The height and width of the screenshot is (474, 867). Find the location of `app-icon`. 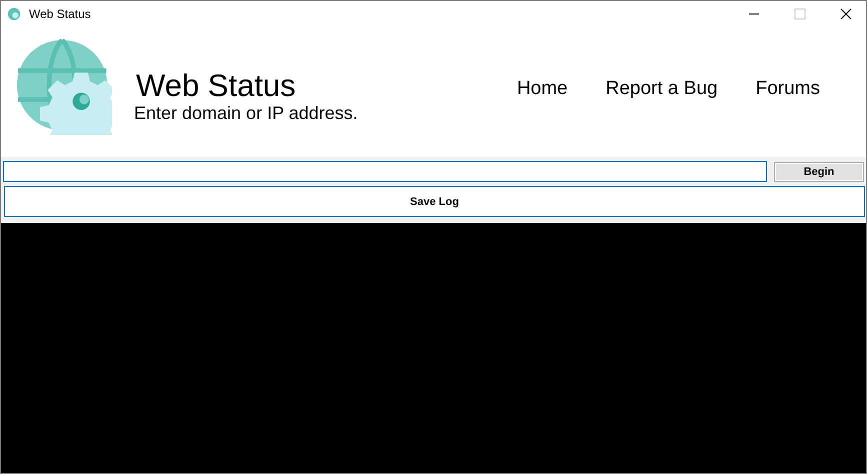

app-icon is located at coordinates (14, 14).